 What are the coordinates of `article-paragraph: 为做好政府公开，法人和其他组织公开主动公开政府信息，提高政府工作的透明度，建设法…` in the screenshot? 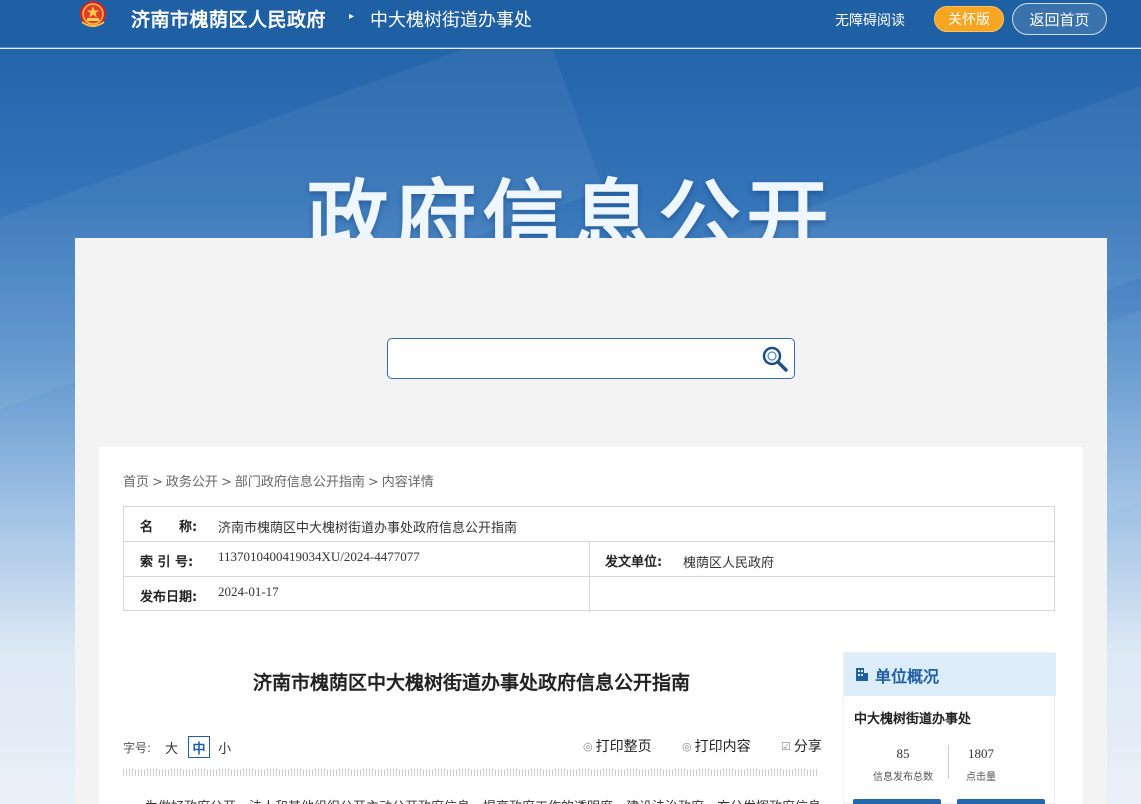 It's located at (482, 800).